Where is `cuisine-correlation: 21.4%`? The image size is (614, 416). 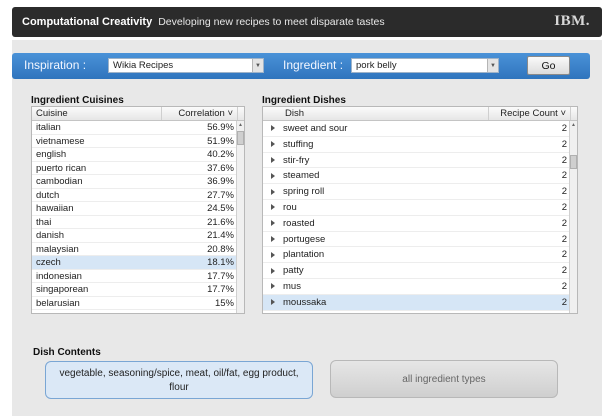
cuisine-correlation: 21.4% is located at coordinates (220, 235).